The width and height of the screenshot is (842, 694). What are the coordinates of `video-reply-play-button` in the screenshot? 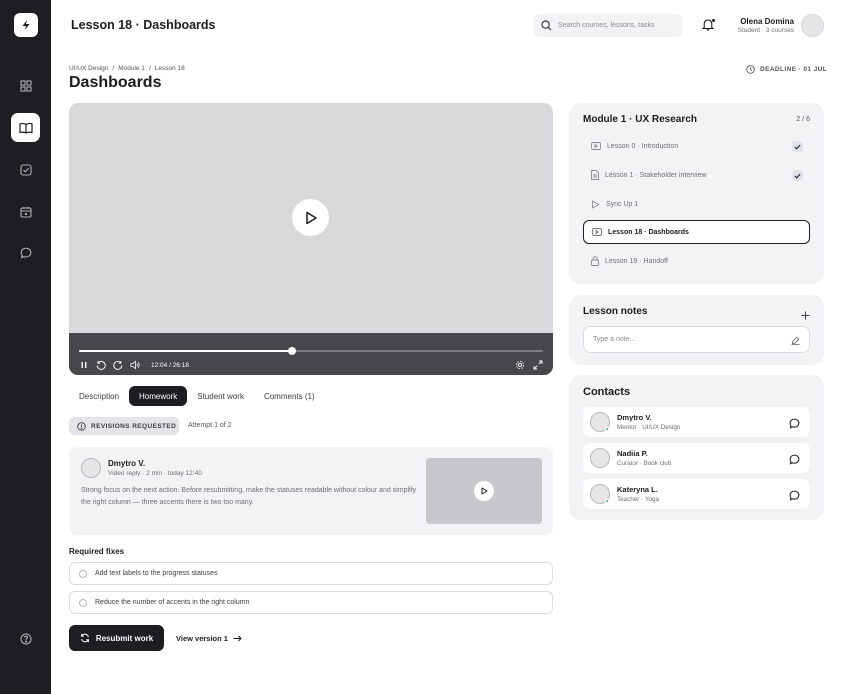 It's located at (484, 491).